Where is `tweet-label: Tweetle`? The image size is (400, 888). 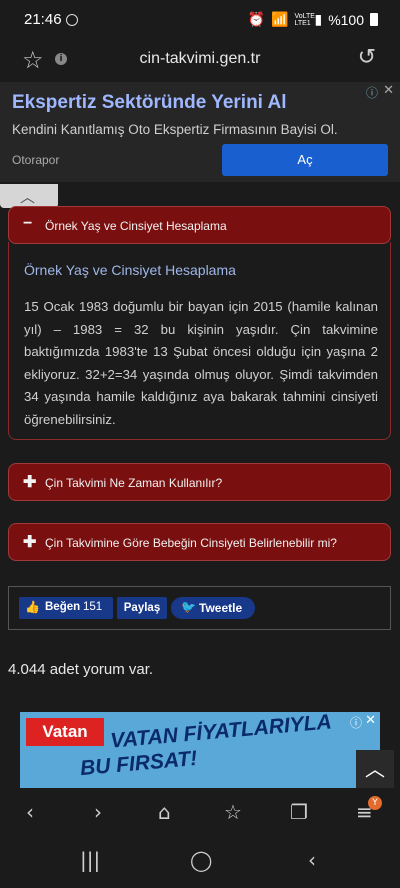 tweet-label: Tweetle is located at coordinates (221, 608).